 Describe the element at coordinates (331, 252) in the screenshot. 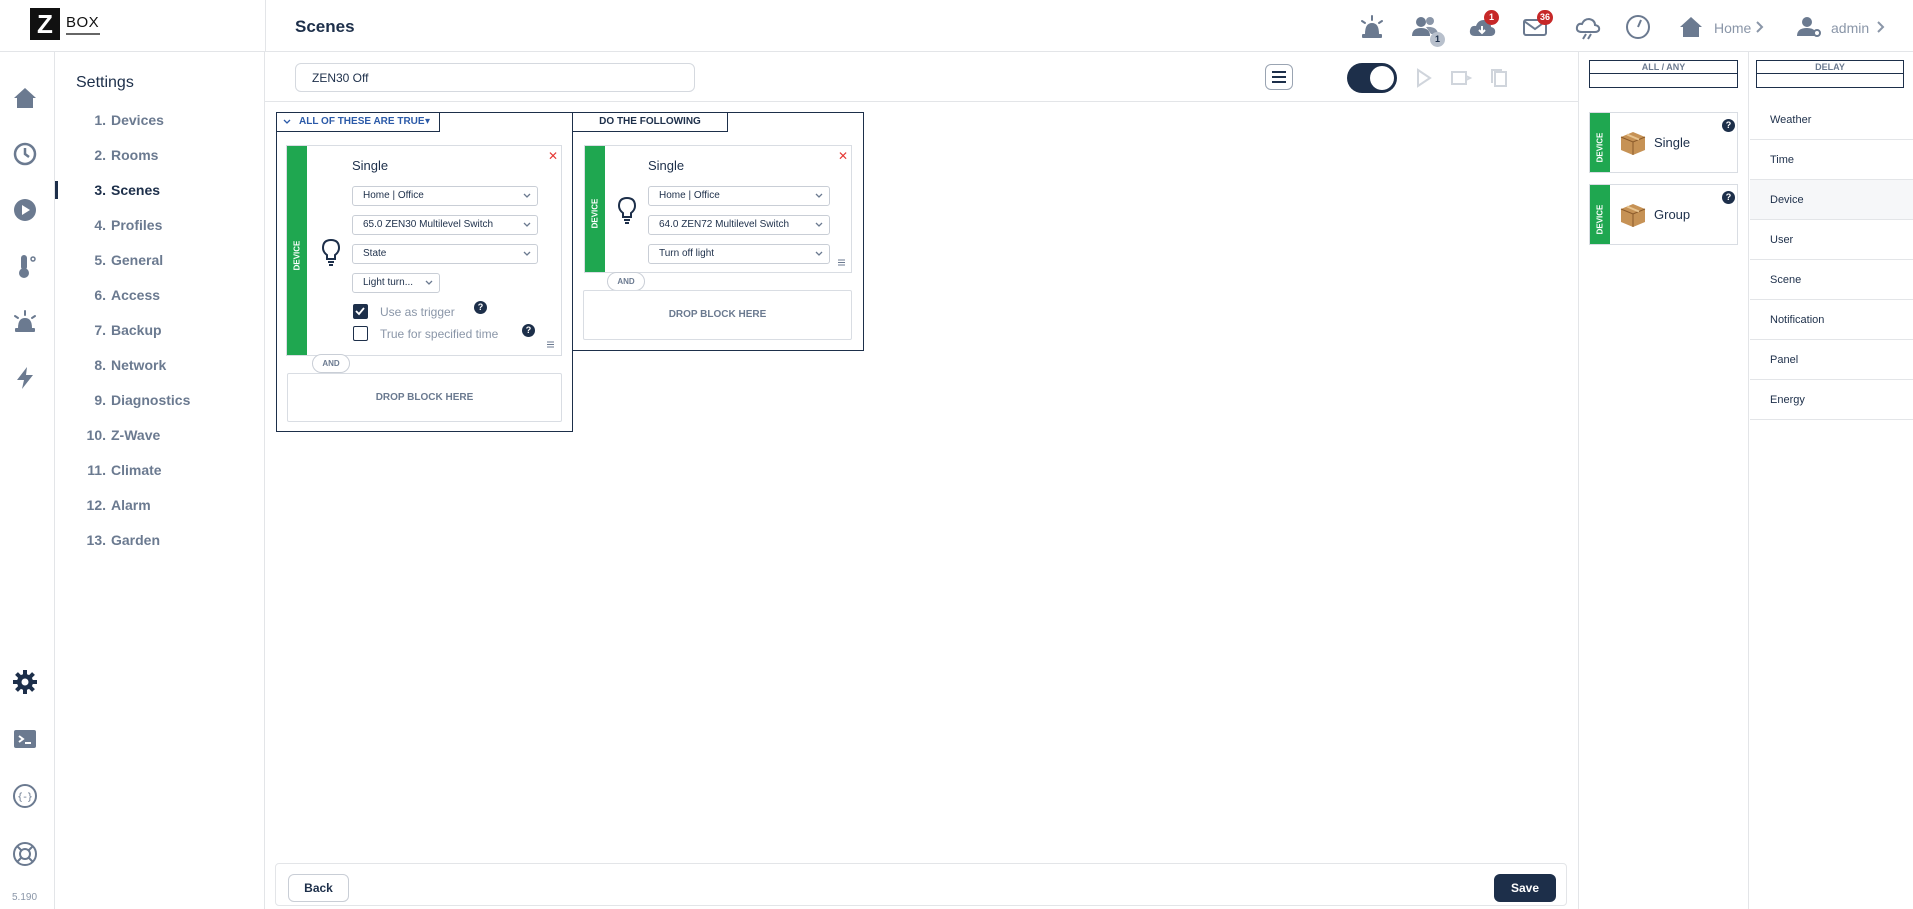

I see `light-bulb-icon` at that location.